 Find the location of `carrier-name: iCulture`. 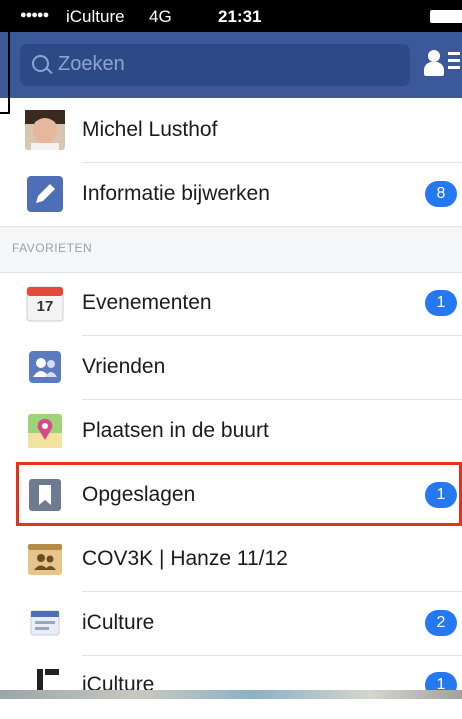

carrier-name: iCulture is located at coordinates (95, 16).